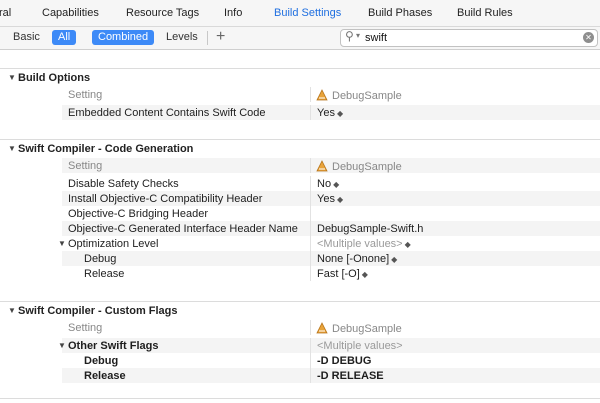  I want to click on setting-value: DebugSample-Swift.h, so click(370, 229).